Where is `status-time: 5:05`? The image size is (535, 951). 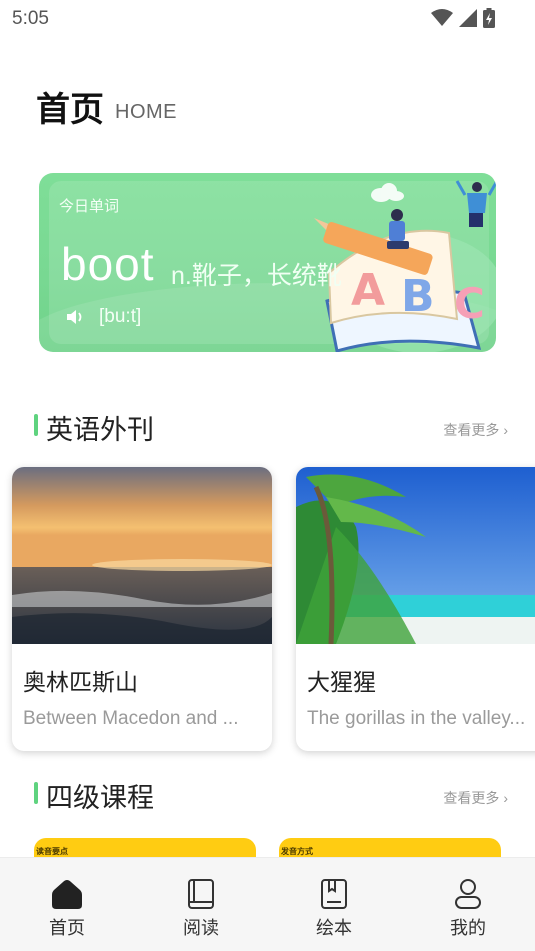 status-time: 5:05 is located at coordinates (30, 18).